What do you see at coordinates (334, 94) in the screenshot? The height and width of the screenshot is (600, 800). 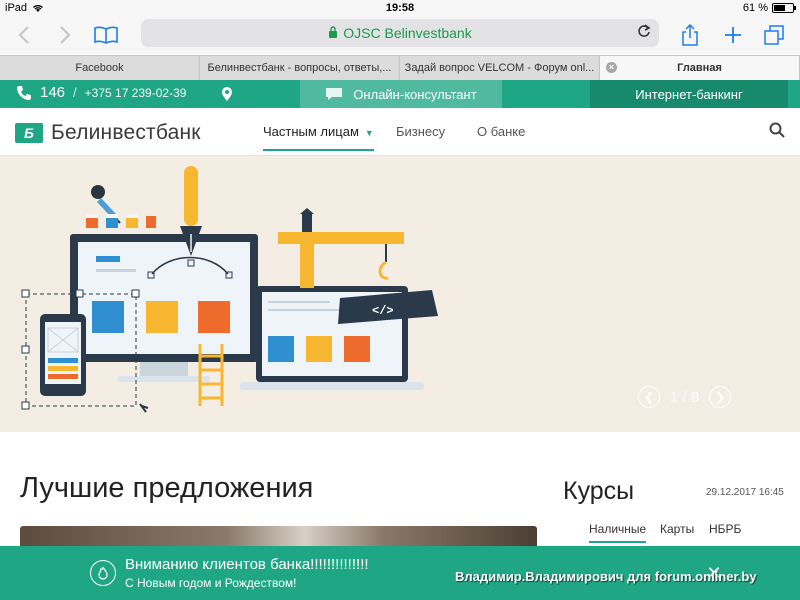 I see `chat-icon` at bounding box center [334, 94].